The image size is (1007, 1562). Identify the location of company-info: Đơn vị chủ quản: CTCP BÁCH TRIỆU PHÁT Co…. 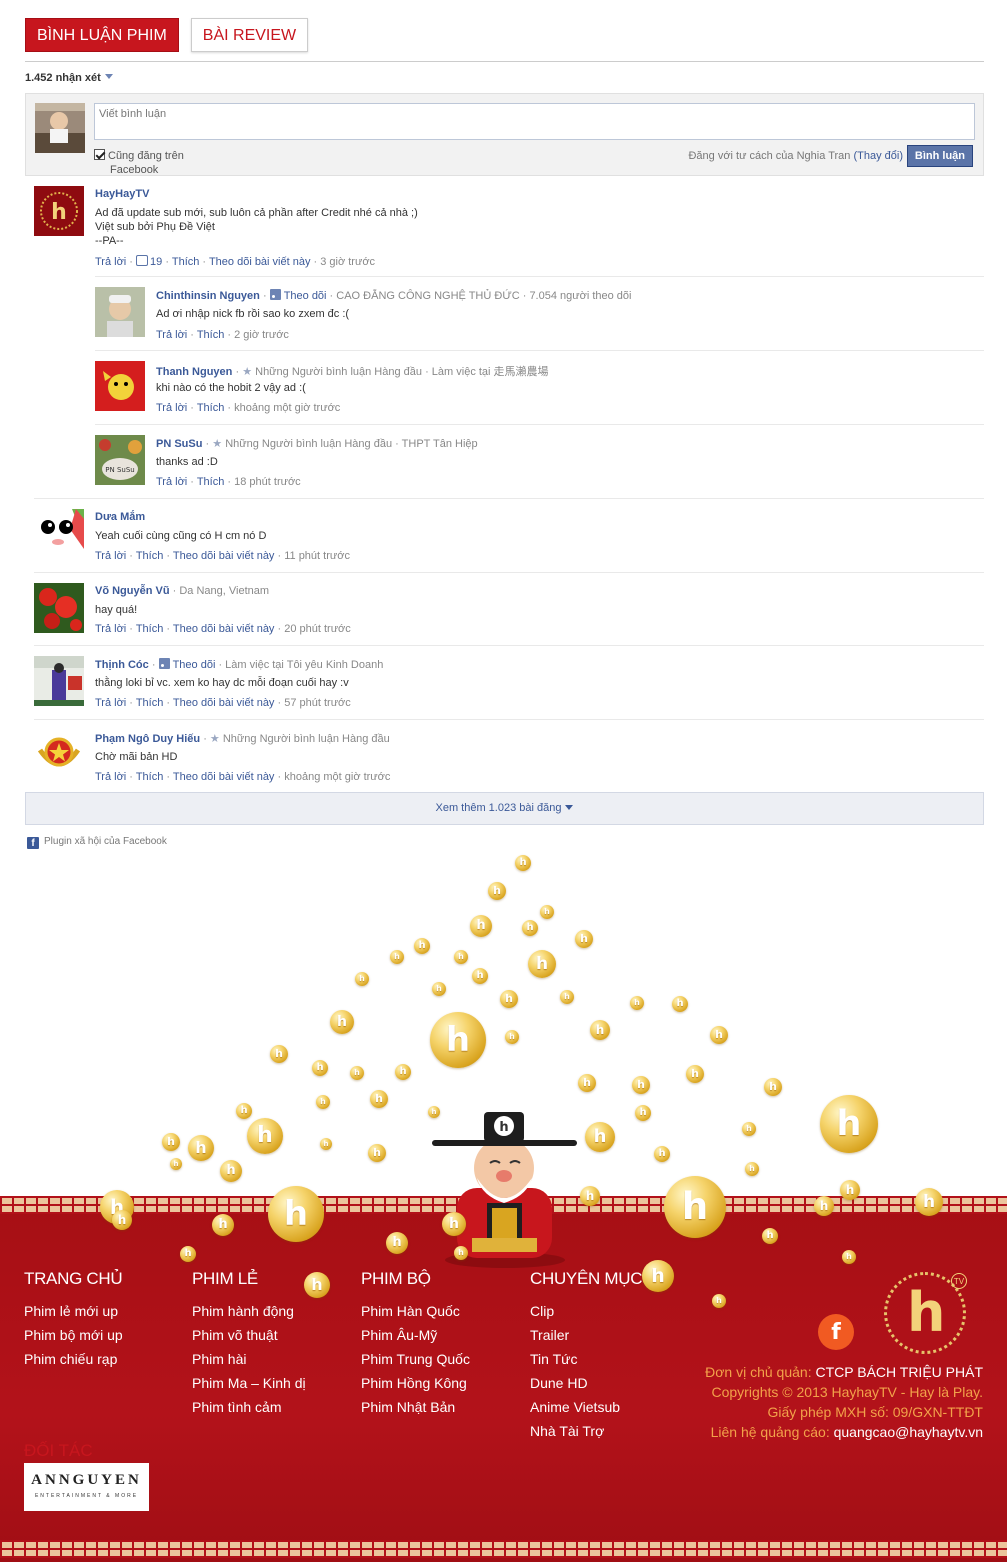
(844, 1402).